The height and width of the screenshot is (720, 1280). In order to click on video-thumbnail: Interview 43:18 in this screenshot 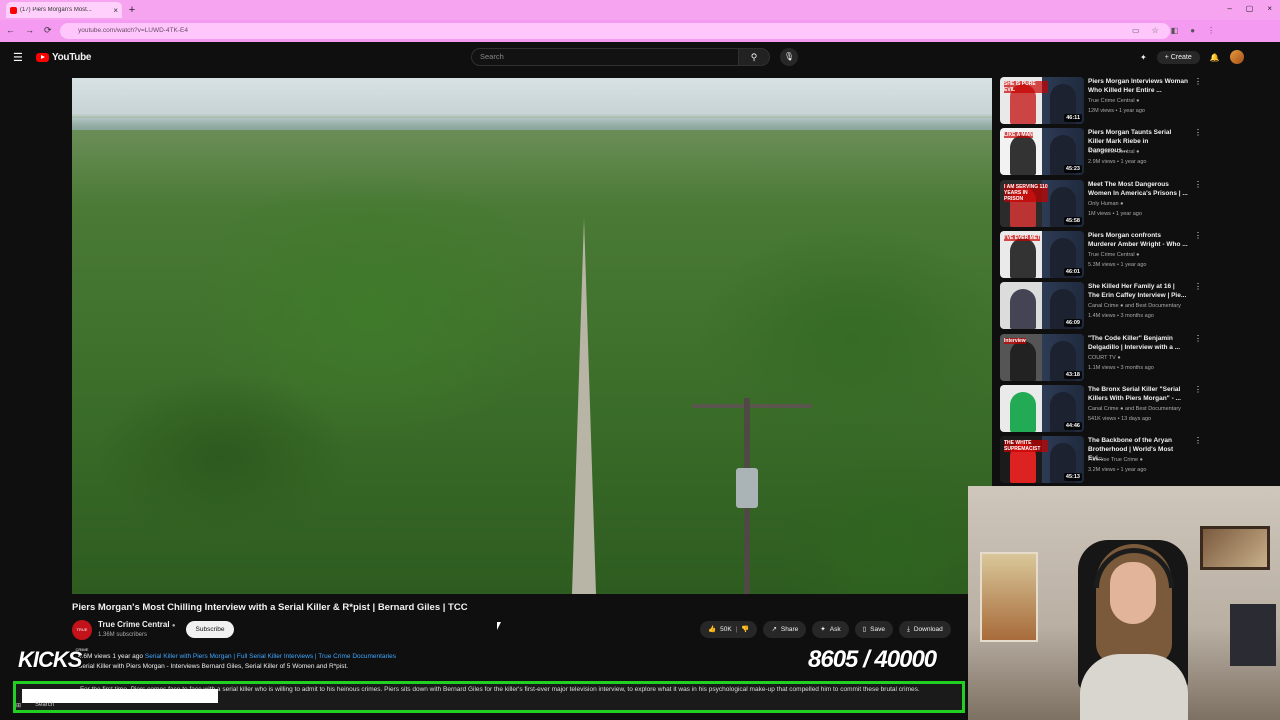, I will do `click(1042, 357)`.